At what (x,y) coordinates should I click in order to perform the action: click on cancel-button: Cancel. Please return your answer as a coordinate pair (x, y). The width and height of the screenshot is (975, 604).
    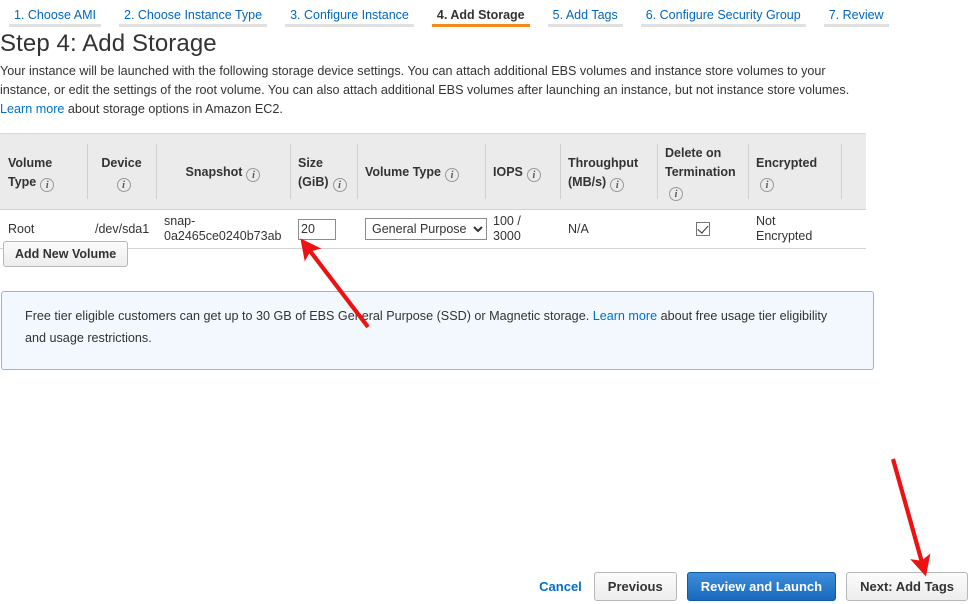
    Looking at the image, I should click on (560, 586).